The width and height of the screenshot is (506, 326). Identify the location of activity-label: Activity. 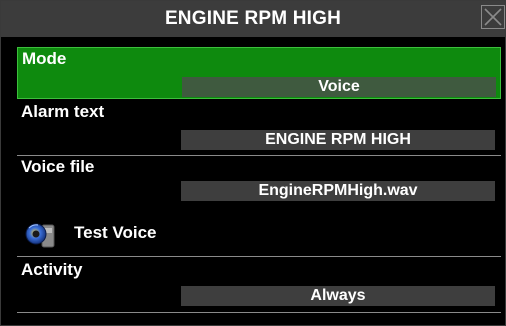
(52, 269).